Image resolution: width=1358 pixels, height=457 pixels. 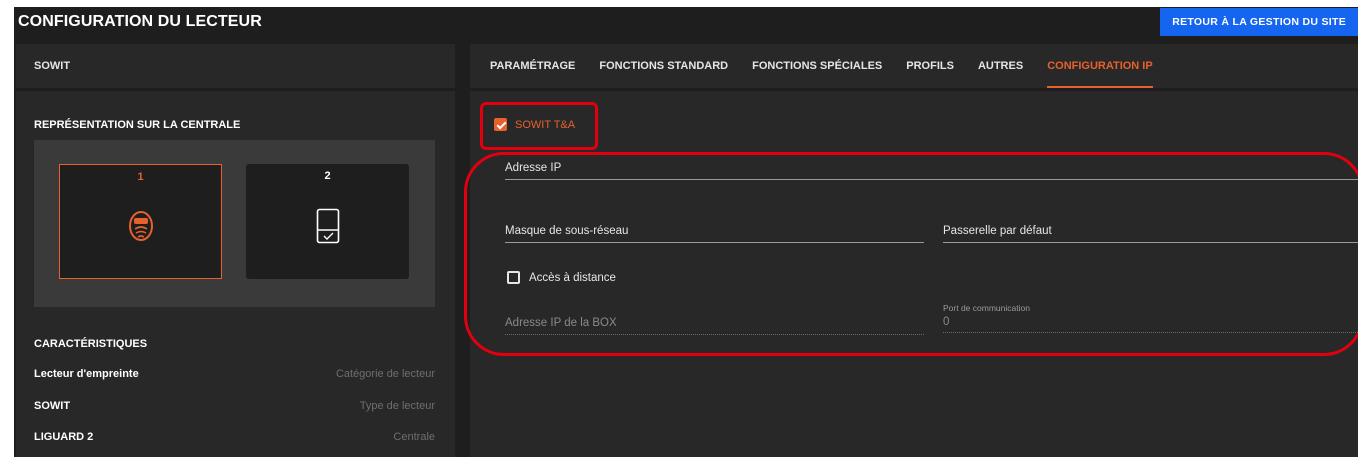 What do you see at coordinates (397, 406) in the screenshot?
I see `reader-type-label: Type de lecteur` at bounding box center [397, 406].